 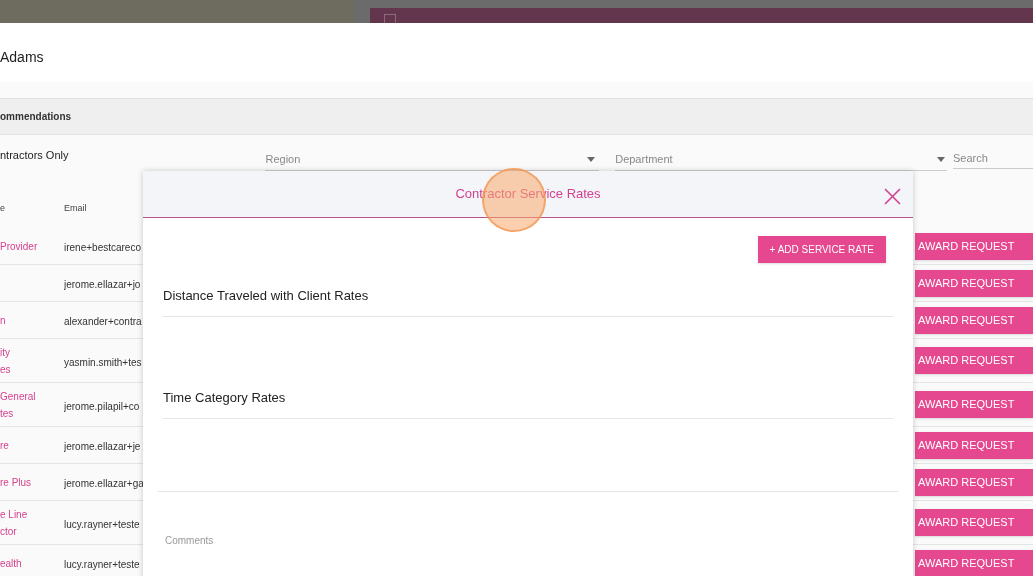 What do you see at coordinates (32, 413) in the screenshot?
I see `contractor-name-link: tes` at bounding box center [32, 413].